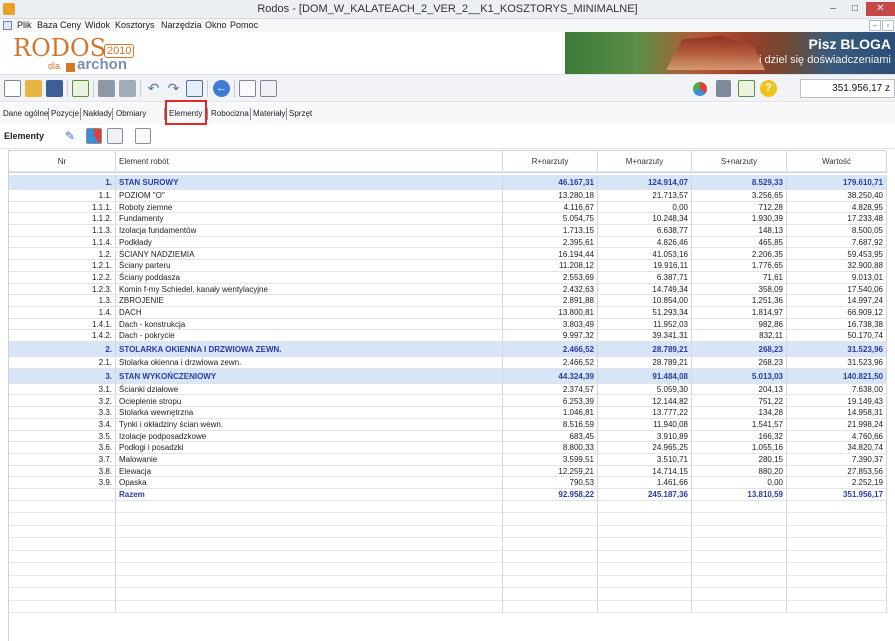 This screenshot has height=641, width=895. I want to click on cell-name: Malowanie, so click(309, 460).